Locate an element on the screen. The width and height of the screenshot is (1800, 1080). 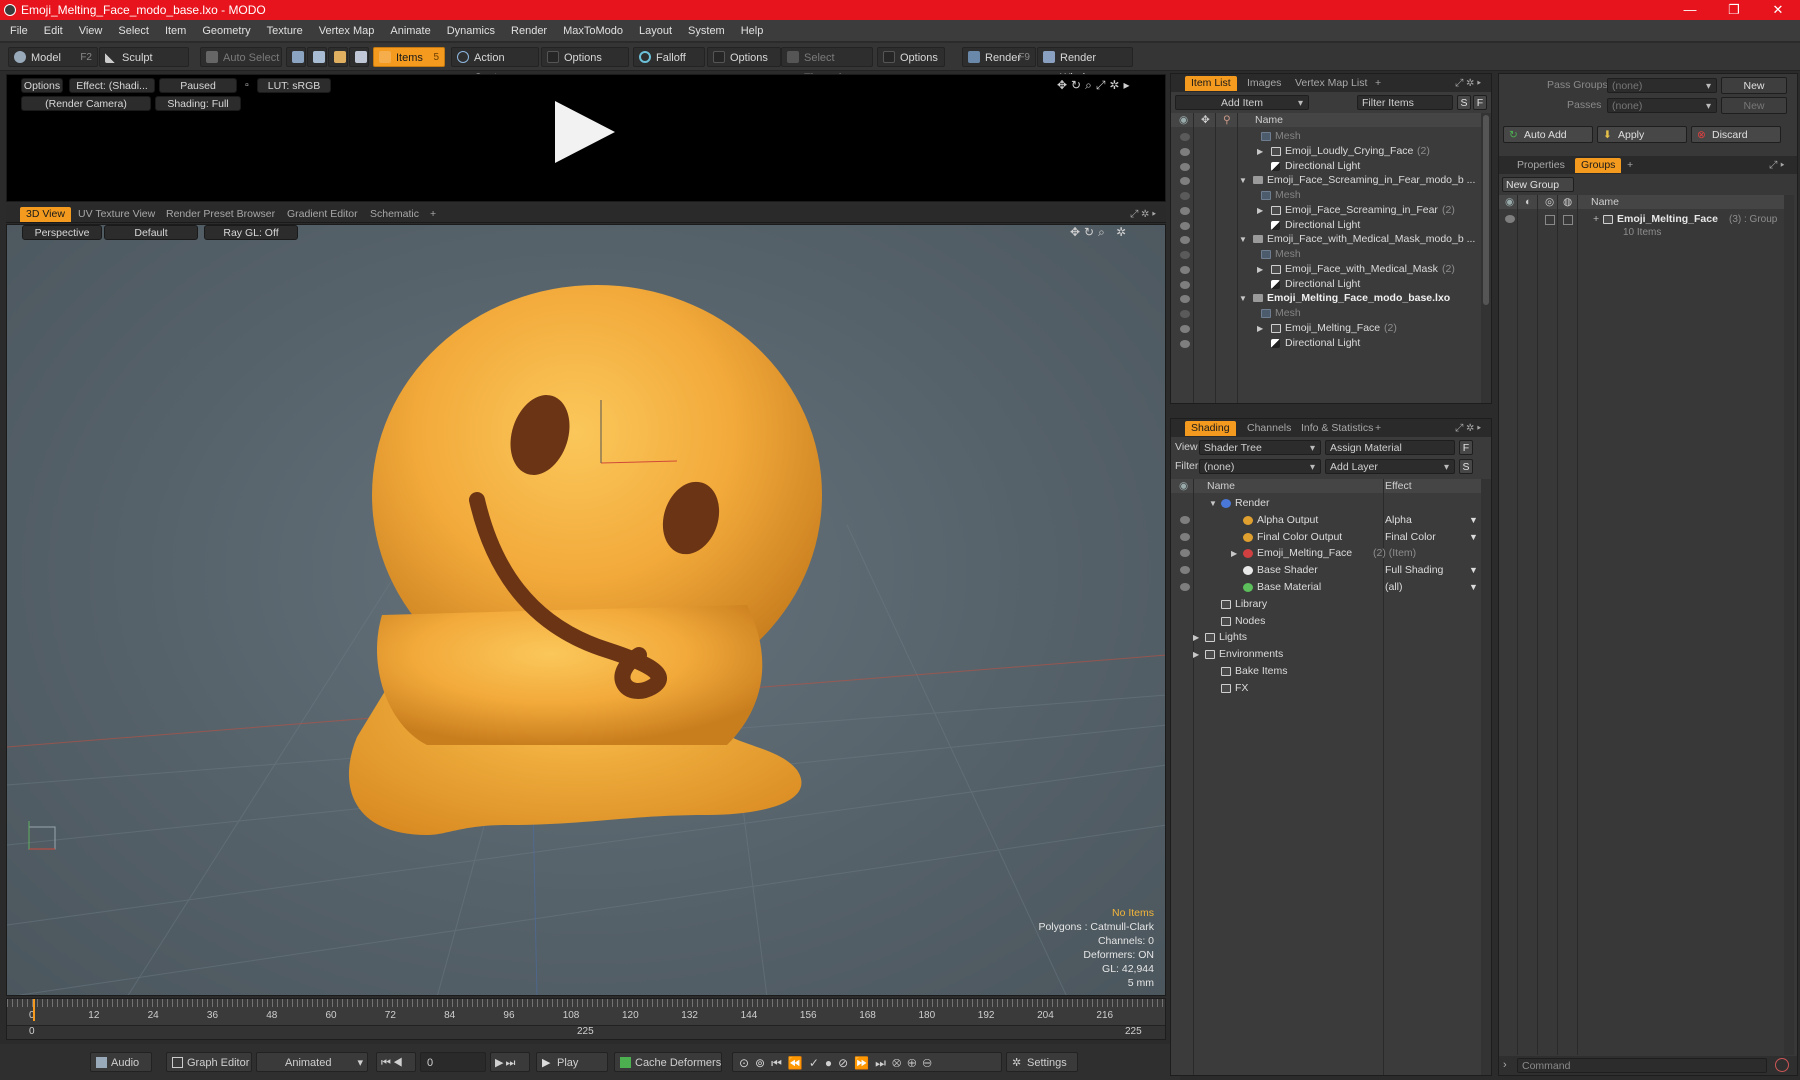
menu-maxtomodo: MaxToModo is located at coordinates (592, 31).